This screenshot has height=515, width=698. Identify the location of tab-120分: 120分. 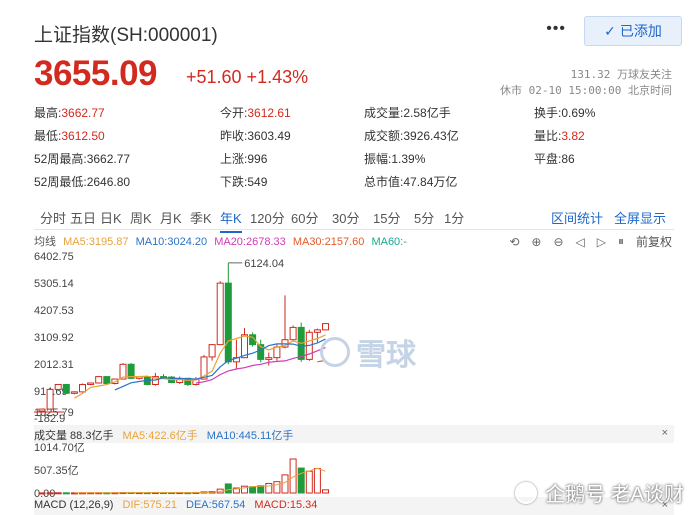
(267, 217).